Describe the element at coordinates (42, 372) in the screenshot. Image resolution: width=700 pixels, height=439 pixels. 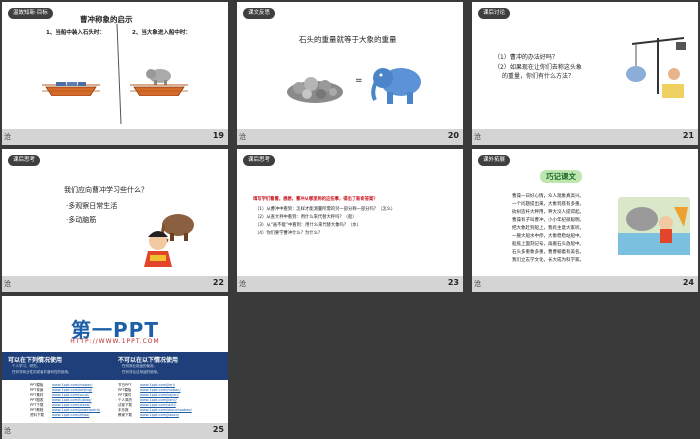
I see `can-item-2: 任何非商业性的或者非营利性的使用。` at that location.